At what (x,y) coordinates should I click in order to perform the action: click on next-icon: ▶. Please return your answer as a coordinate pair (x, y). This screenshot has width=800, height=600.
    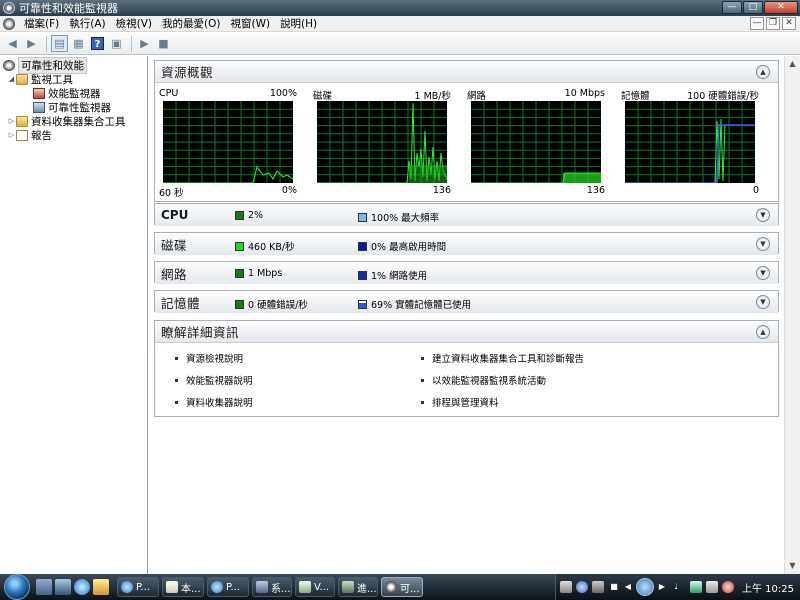
    Looking at the image, I should click on (662, 587).